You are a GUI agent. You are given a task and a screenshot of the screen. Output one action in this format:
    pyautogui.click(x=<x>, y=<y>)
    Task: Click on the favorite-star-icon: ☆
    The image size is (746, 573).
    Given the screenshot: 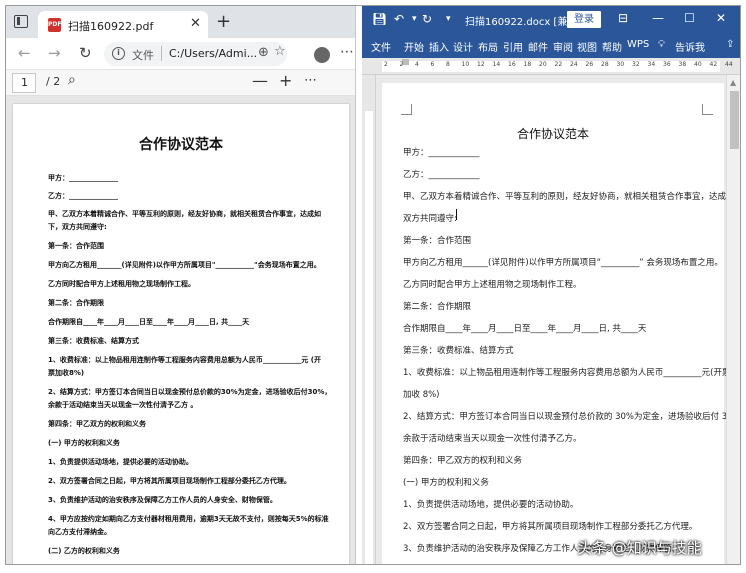 What is the action you would take?
    pyautogui.click(x=280, y=51)
    